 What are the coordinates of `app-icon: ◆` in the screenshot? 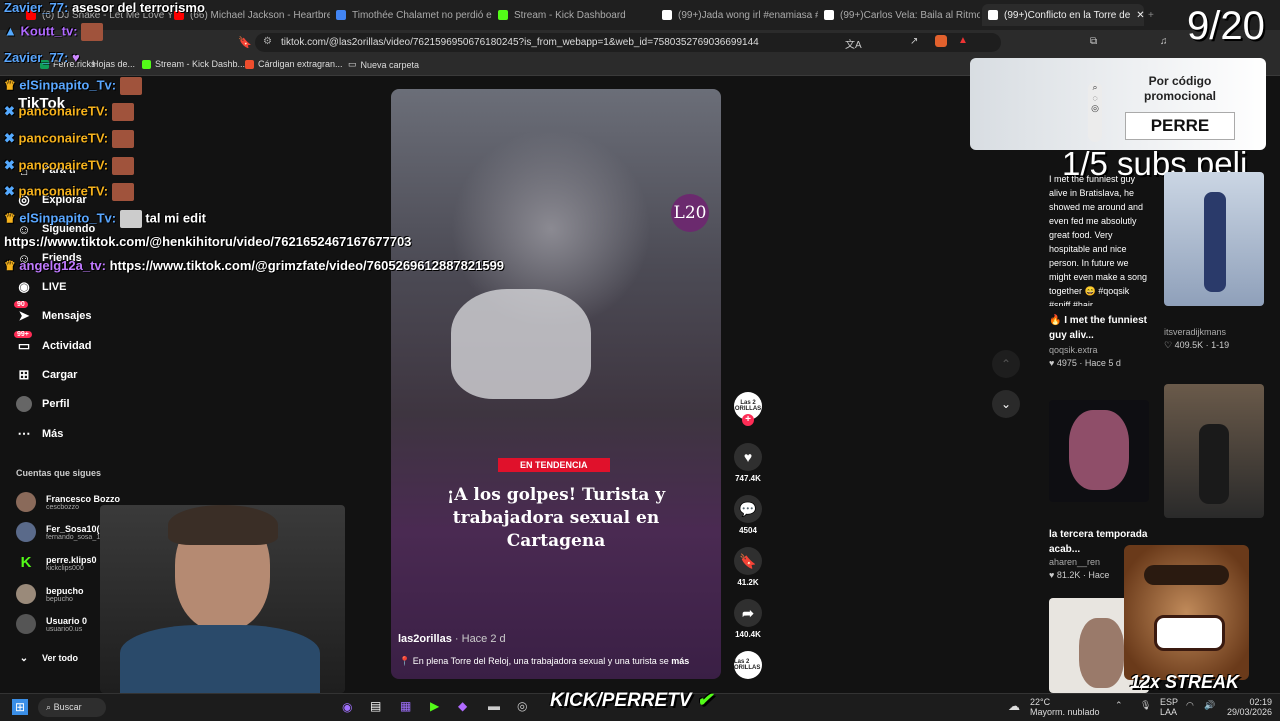 It's located at (462, 706).